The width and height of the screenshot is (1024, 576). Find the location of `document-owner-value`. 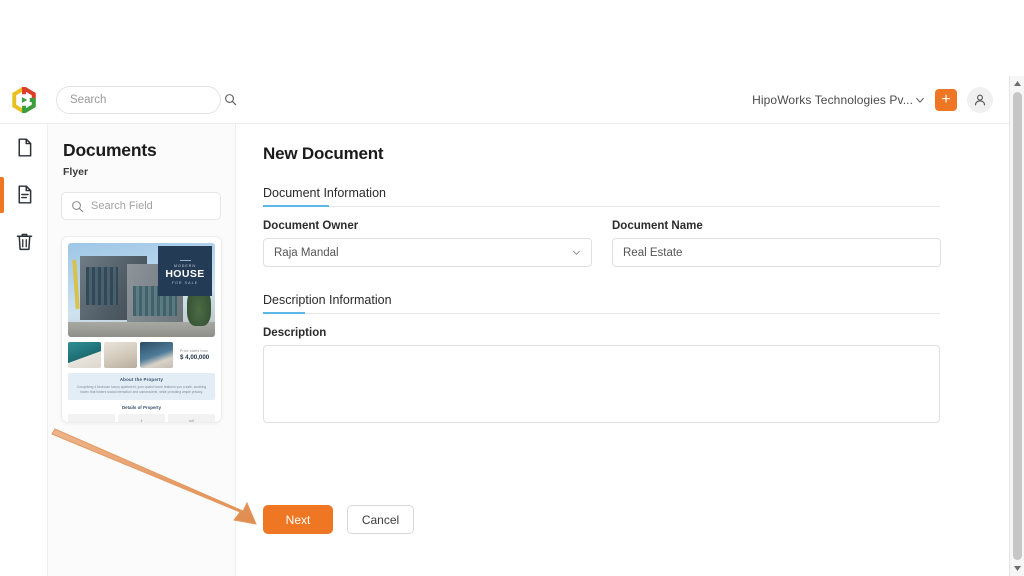

document-owner-value is located at coordinates (423, 252).